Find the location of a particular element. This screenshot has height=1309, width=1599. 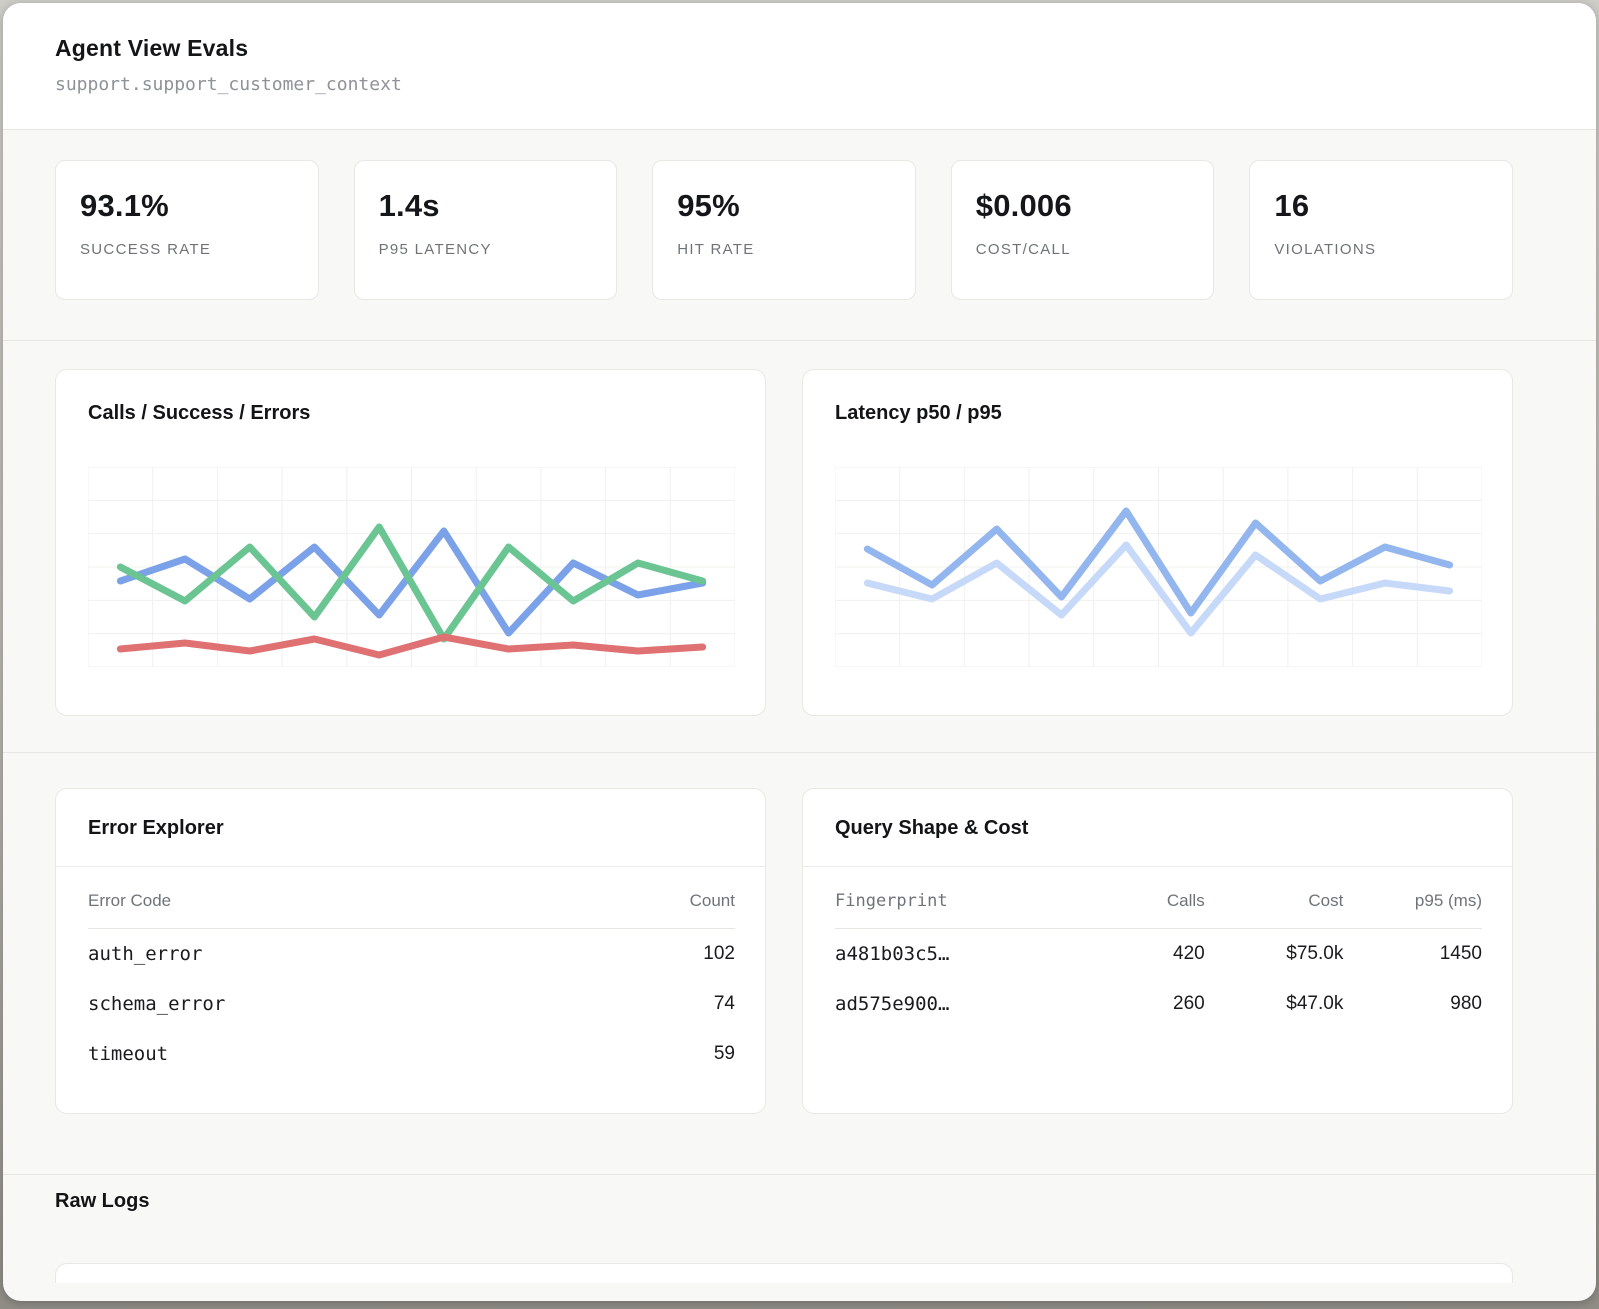

kpi-label: SUCCESS RATE is located at coordinates (146, 249).